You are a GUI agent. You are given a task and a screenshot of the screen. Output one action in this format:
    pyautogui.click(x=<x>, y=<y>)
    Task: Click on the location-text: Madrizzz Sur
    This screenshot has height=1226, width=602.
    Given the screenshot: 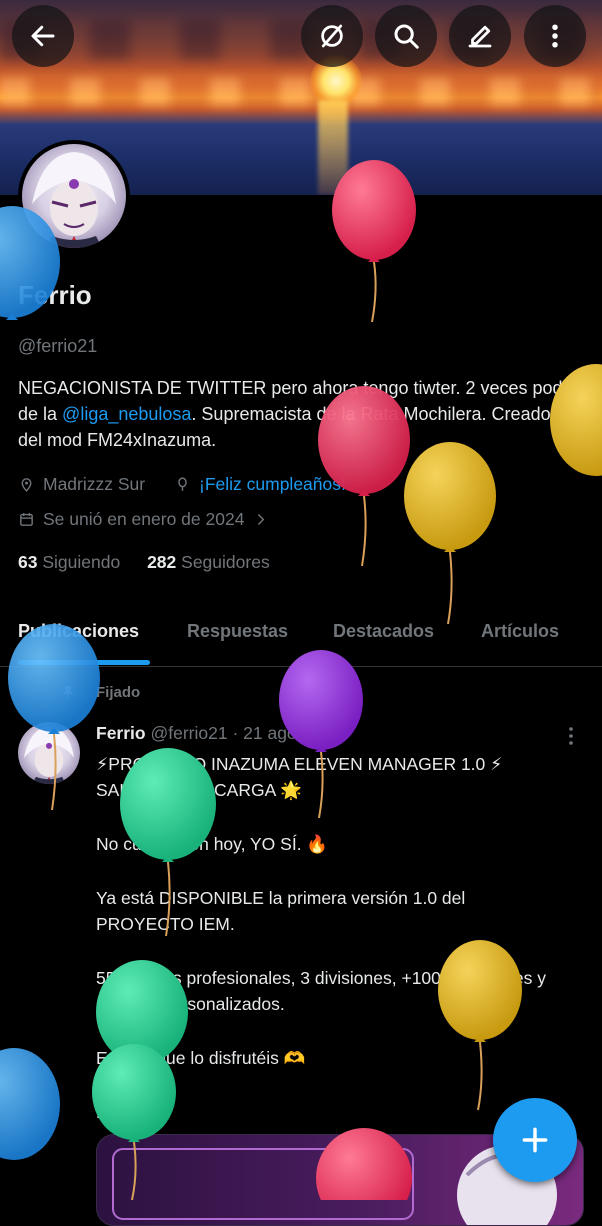 What is the action you would take?
    pyautogui.click(x=94, y=484)
    